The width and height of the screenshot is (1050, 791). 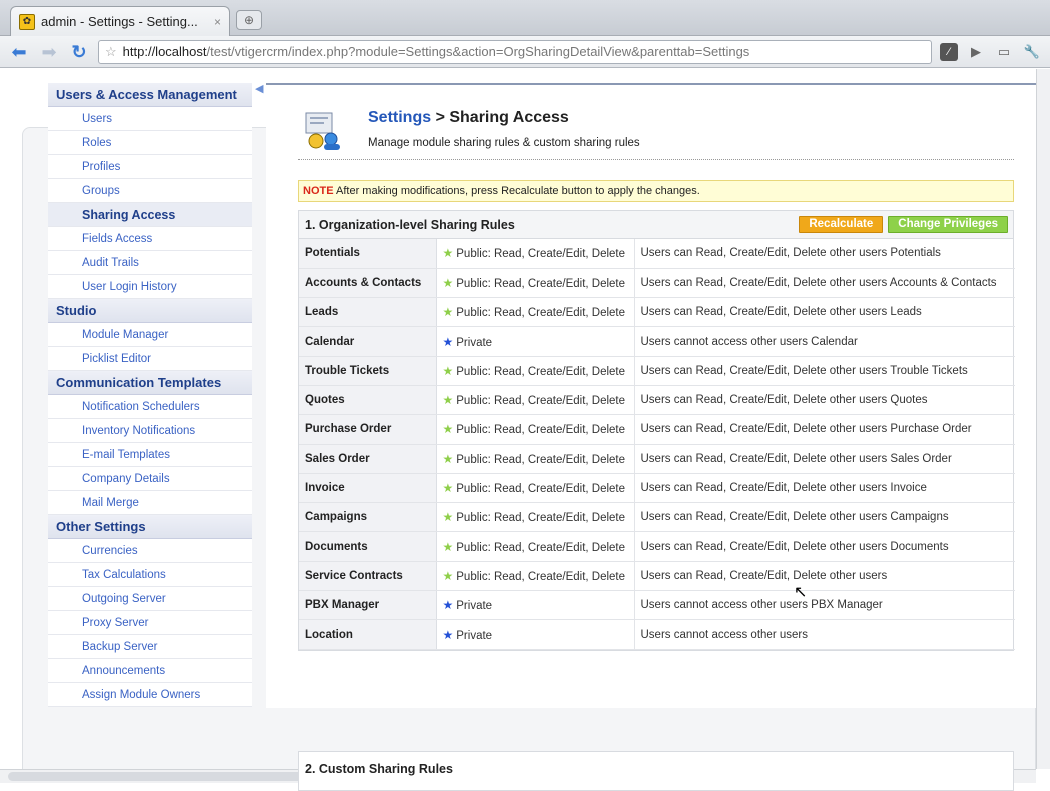 What do you see at coordinates (474, 635) in the screenshot?
I see `permission-text: Private` at bounding box center [474, 635].